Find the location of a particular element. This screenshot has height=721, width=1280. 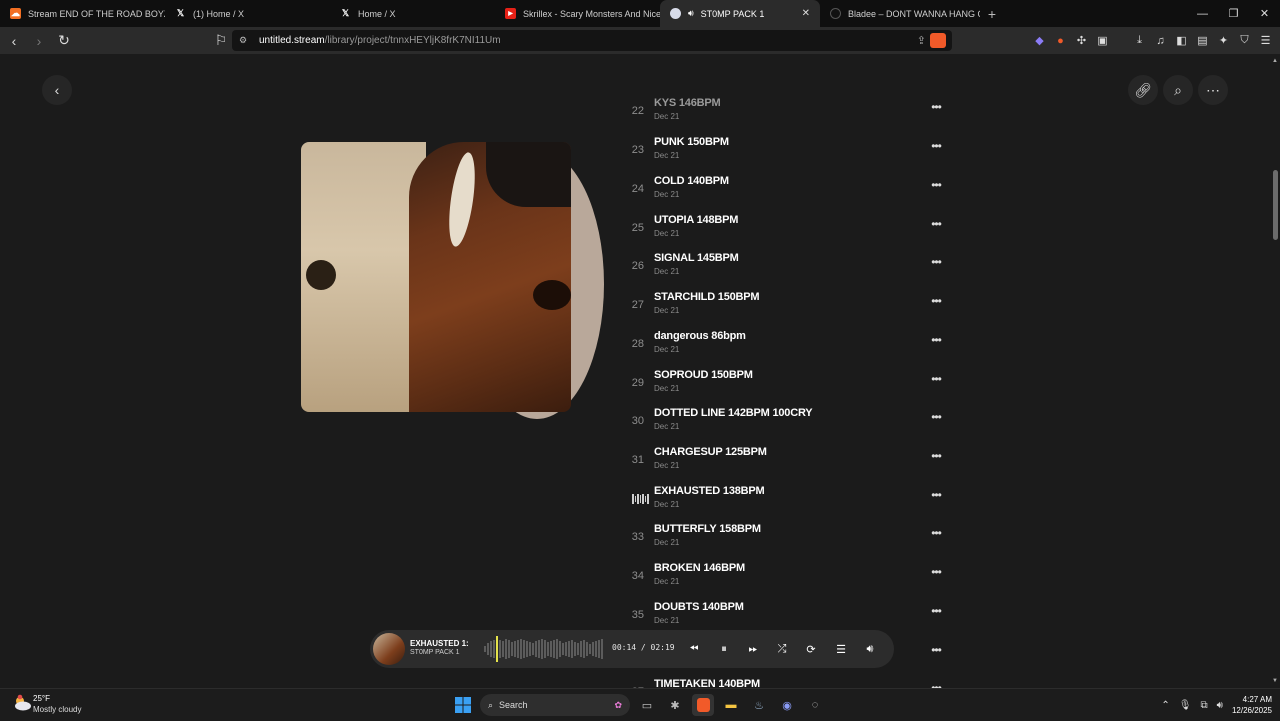

clock: 4:27 AM 12/26/2025 is located at coordinates (1252, 705).